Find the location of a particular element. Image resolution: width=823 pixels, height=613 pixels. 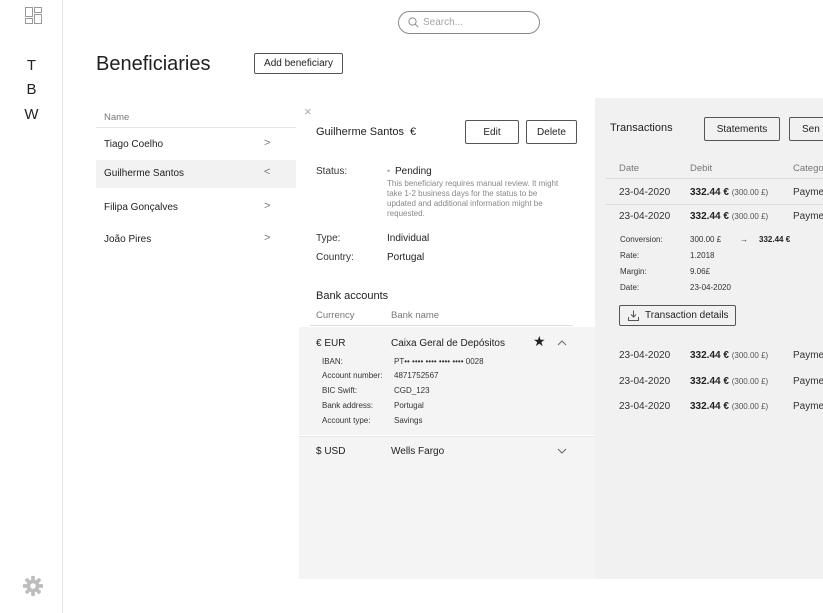

close-icon: × is located at coordinates (308, 111).